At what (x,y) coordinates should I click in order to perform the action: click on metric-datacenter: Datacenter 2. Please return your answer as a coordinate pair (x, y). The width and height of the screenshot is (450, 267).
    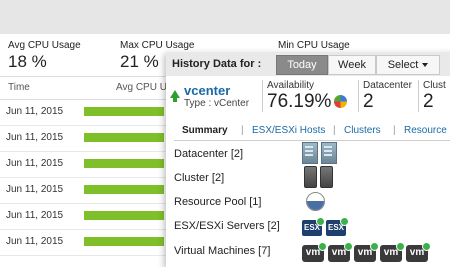
    Looking at the image, I should click on (388, 96).